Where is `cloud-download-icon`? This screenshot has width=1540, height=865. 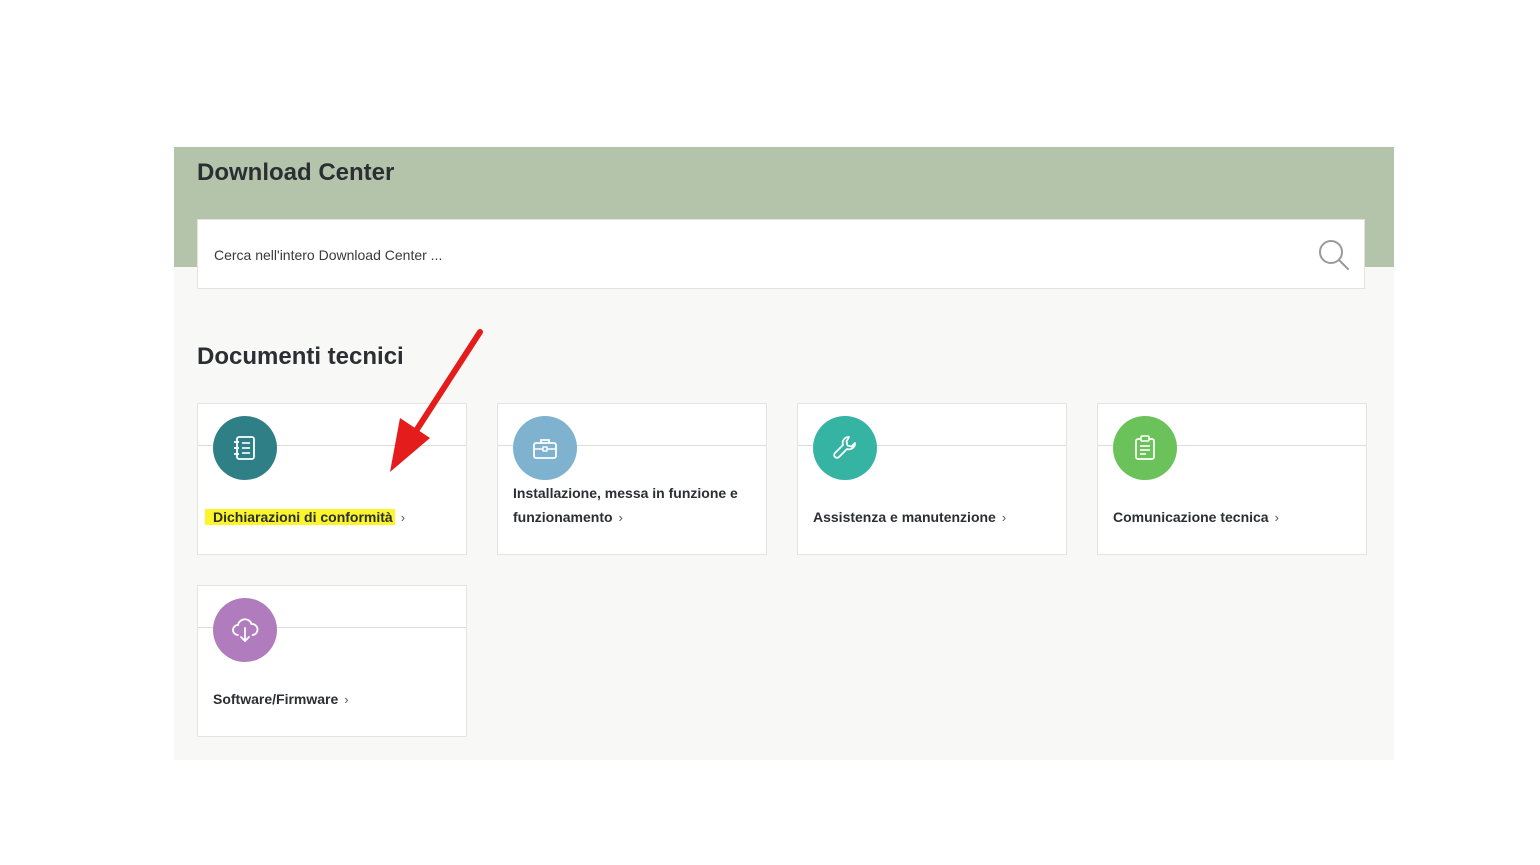
cloud-download-icon is located at coordinates (245, 630).